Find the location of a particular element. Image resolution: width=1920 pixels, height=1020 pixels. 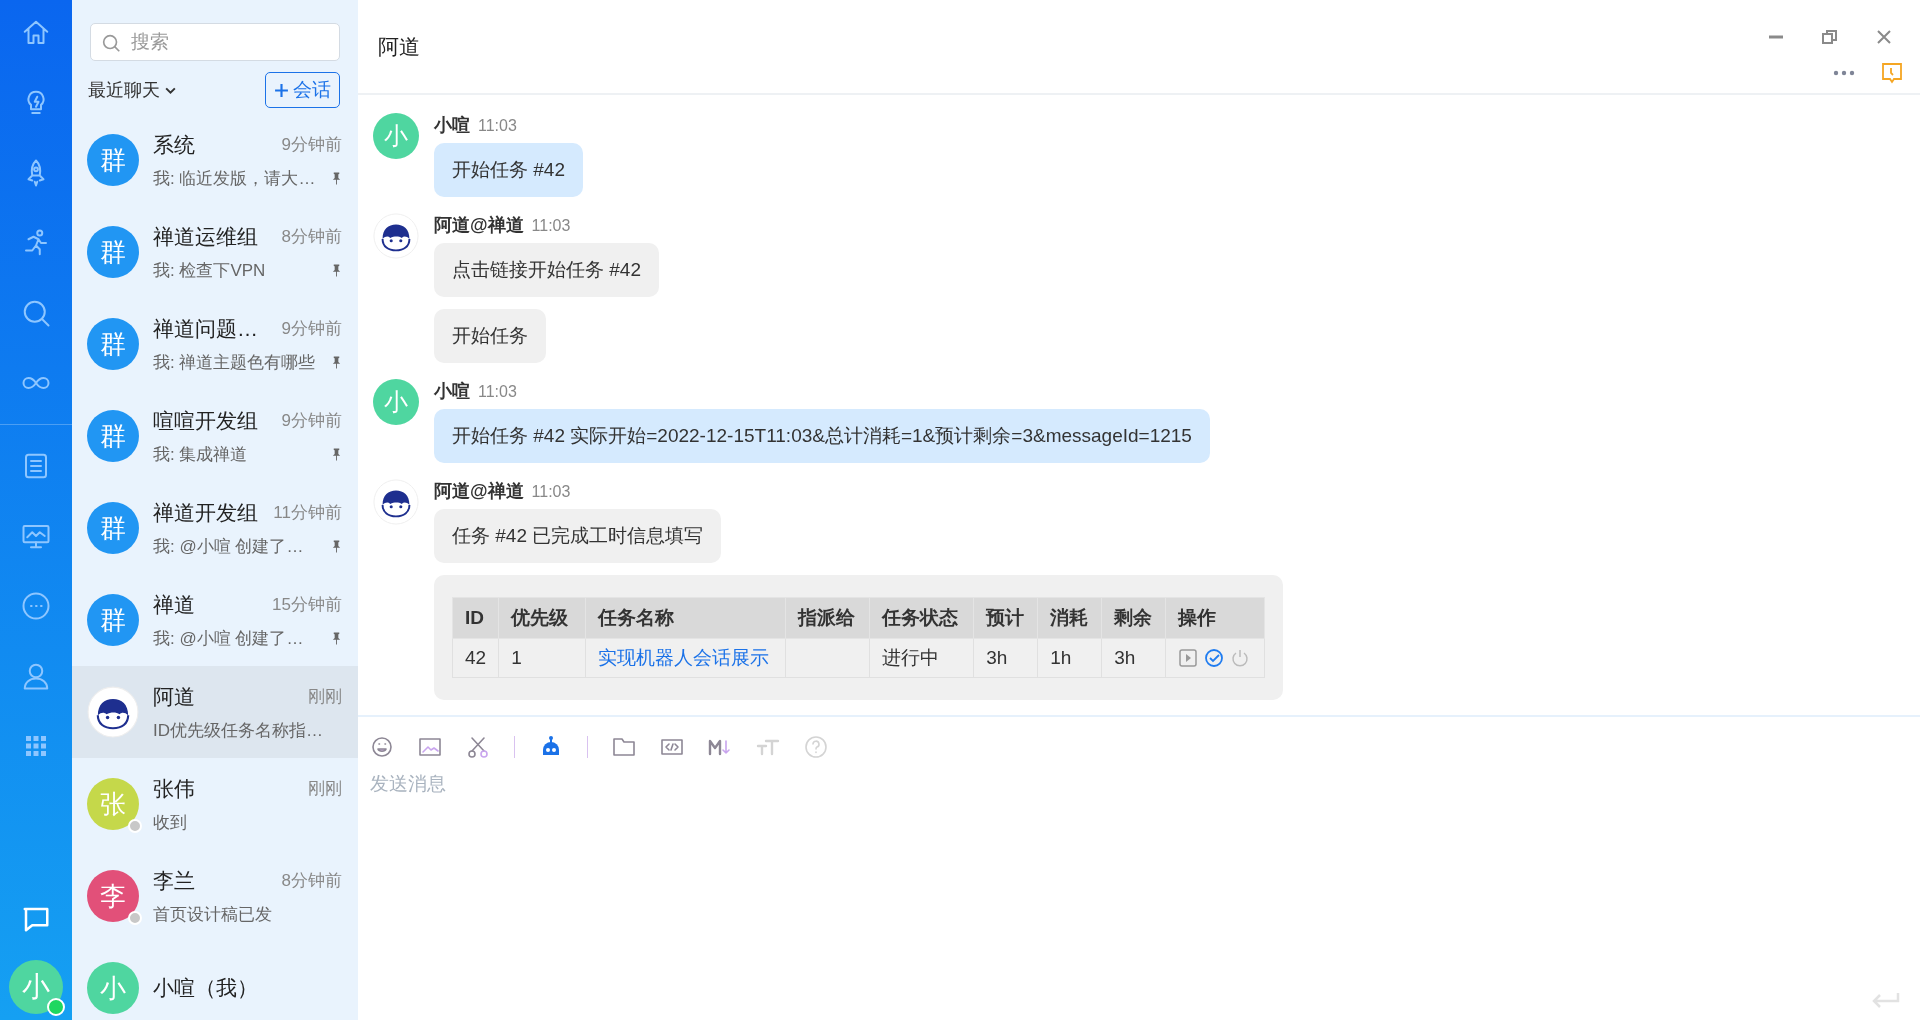

chat-name: 喧喧开发组 is located at coordinates (205, 420).